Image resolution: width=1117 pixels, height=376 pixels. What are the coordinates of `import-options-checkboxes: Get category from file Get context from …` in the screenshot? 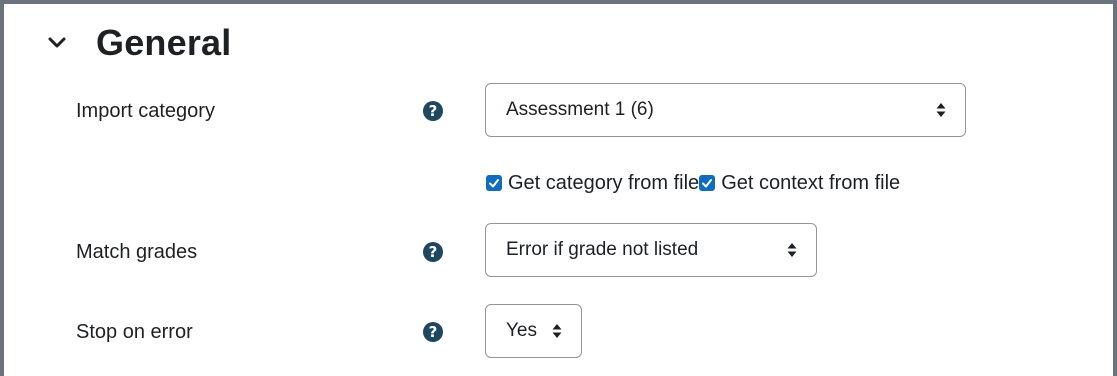 It's located at (693, 183).